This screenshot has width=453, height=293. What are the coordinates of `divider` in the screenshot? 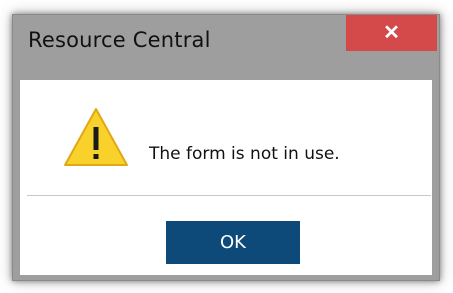 It's located at (229, 195).